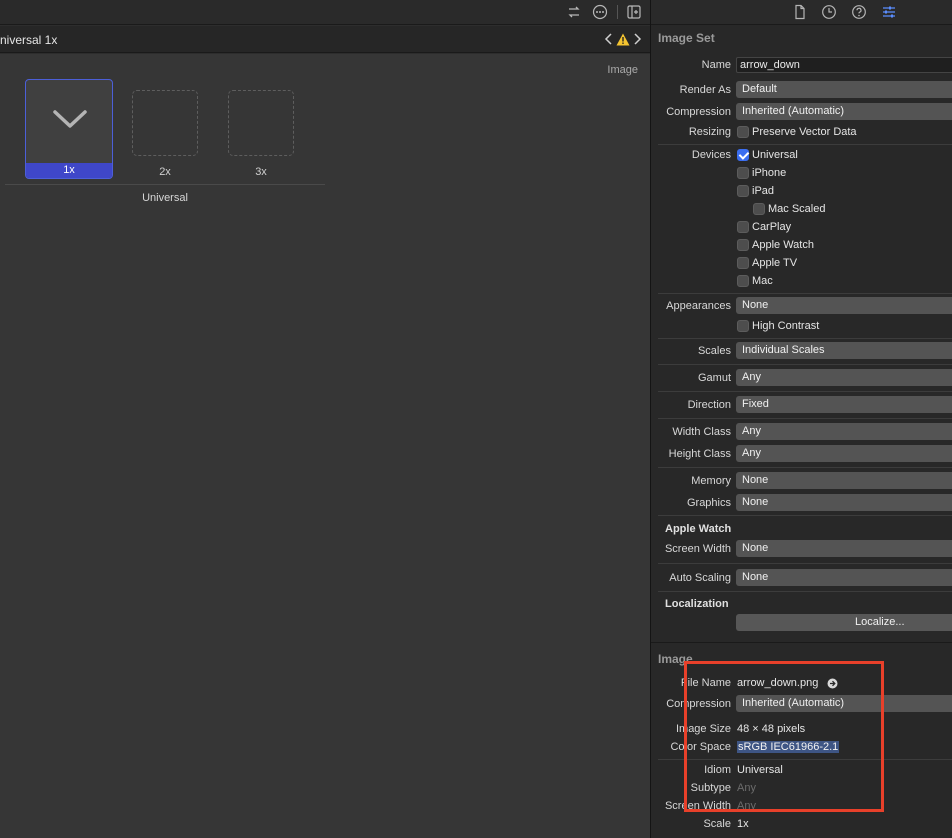  Describe the element at coordinates (623, 39) in the screenshot. I see `warning-icon` at that location.